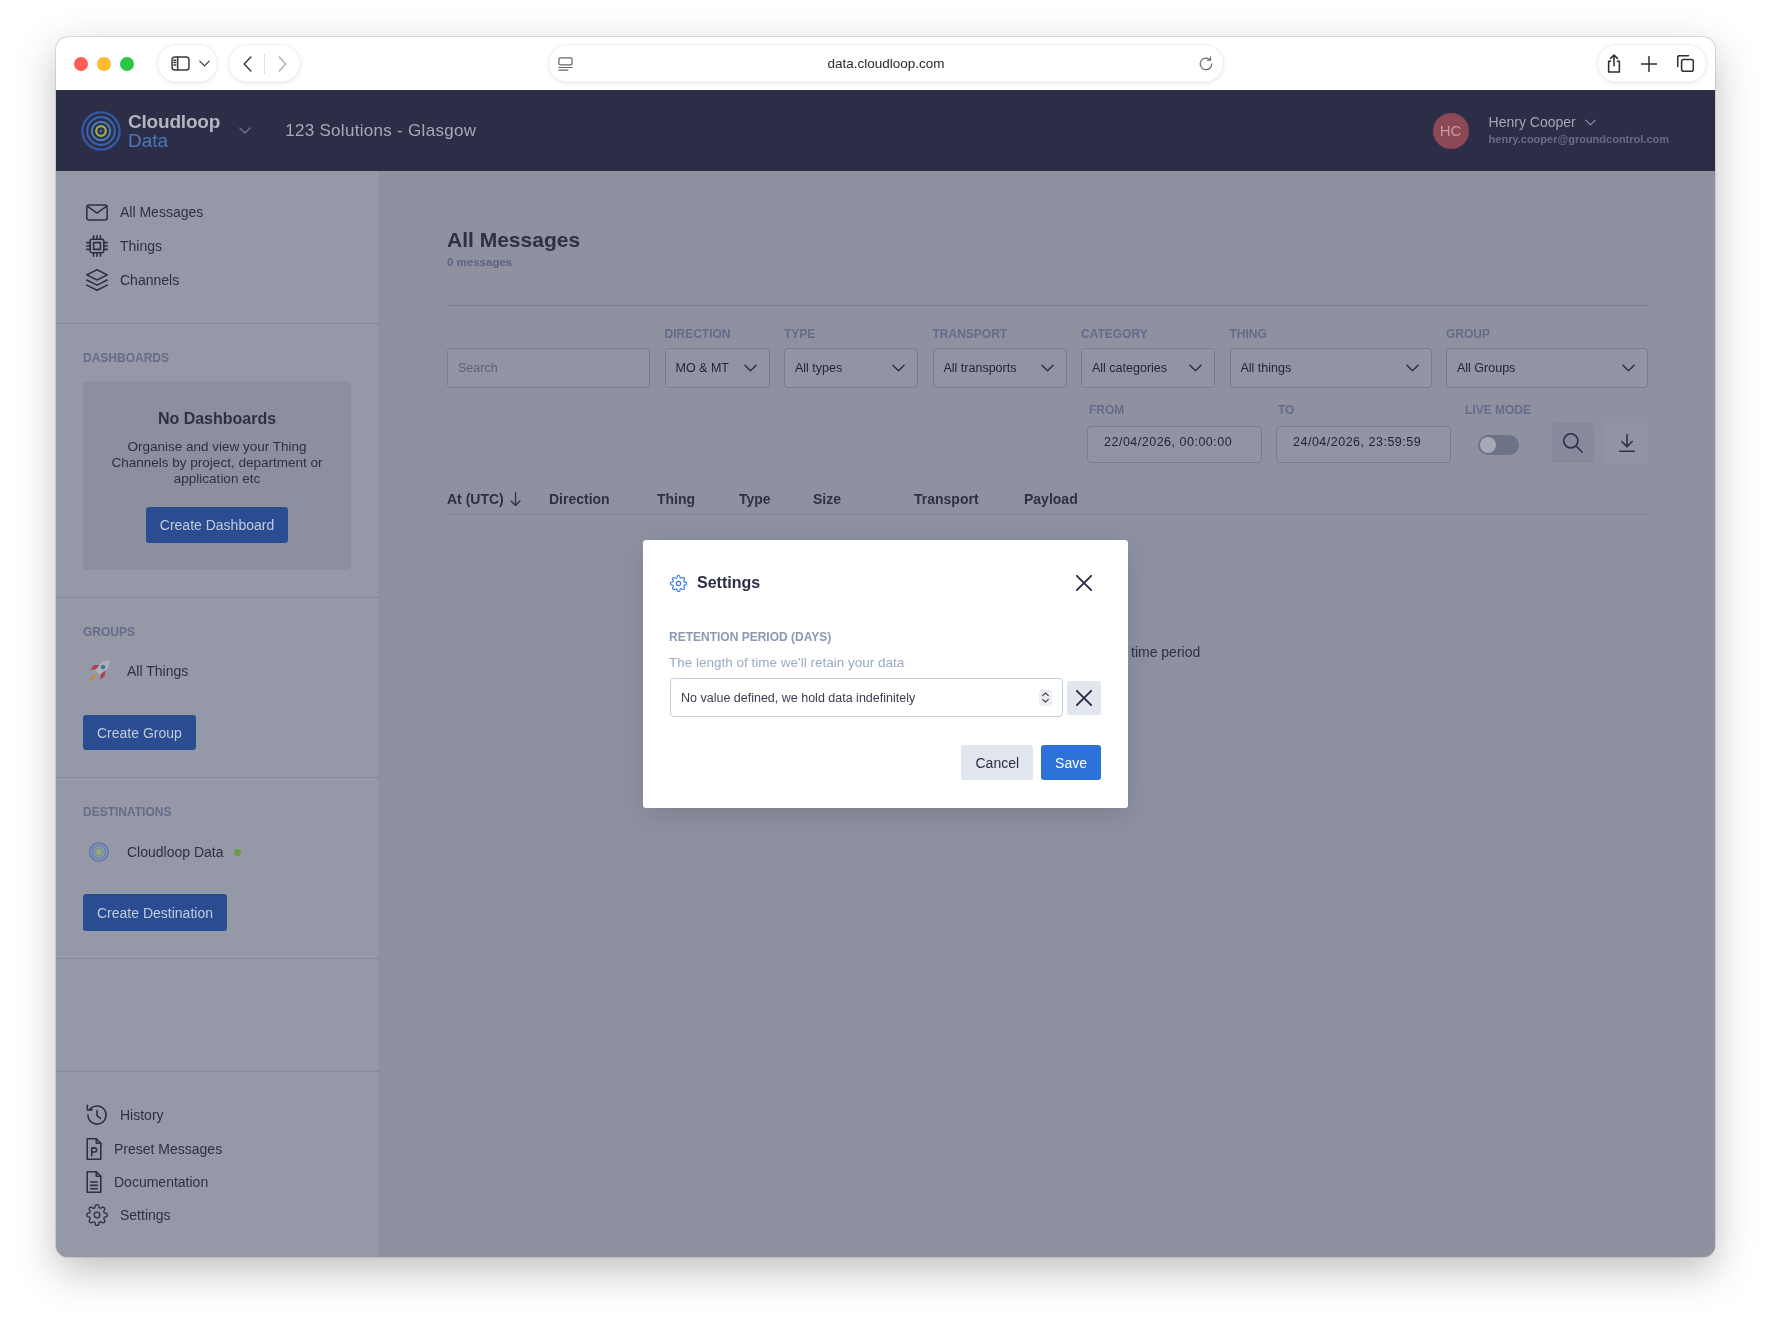 The image size is (1771, 1332). I want to click on user-name: Henry Cooper, so click(1532, 122).